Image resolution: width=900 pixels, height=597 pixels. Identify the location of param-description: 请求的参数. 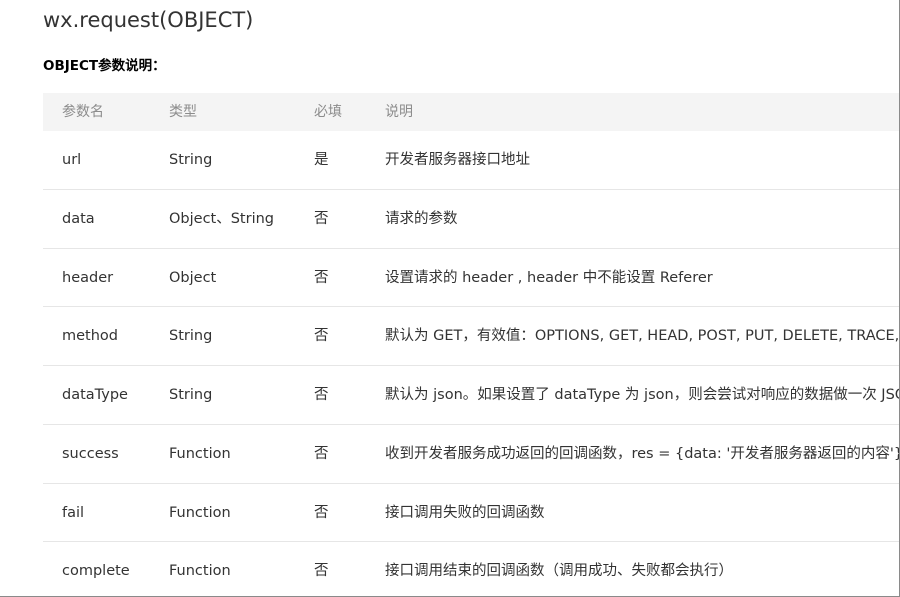
(421, 218).